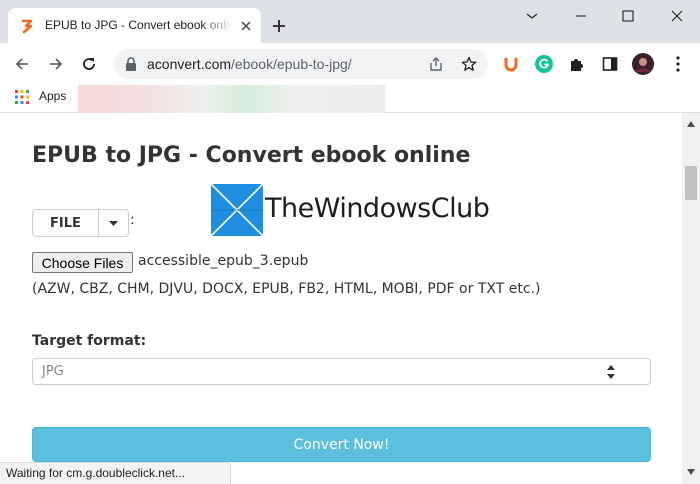 Image resolution: width=700 pixels, height=484 pixels. What do you see at coordinates (611, 372) in the screenshot?
I see `select-arrows-icon` at bounding box center [611, 372].